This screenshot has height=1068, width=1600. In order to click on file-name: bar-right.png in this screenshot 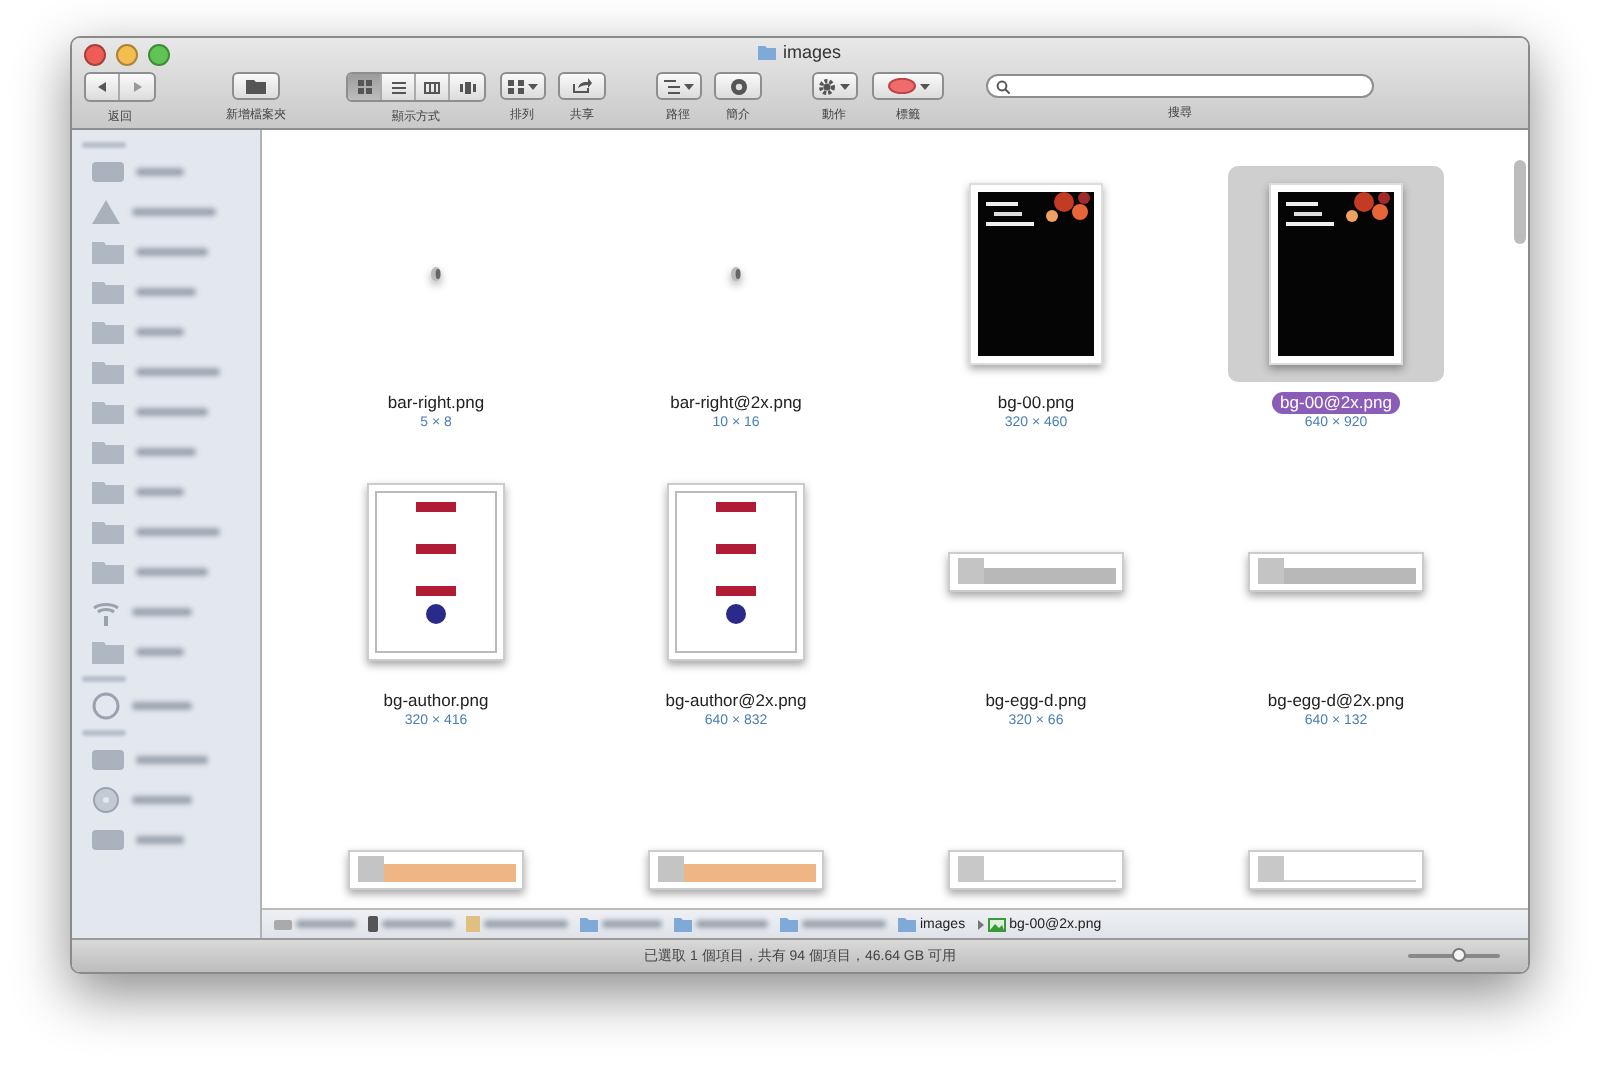, I will do `click(436, 403)`.